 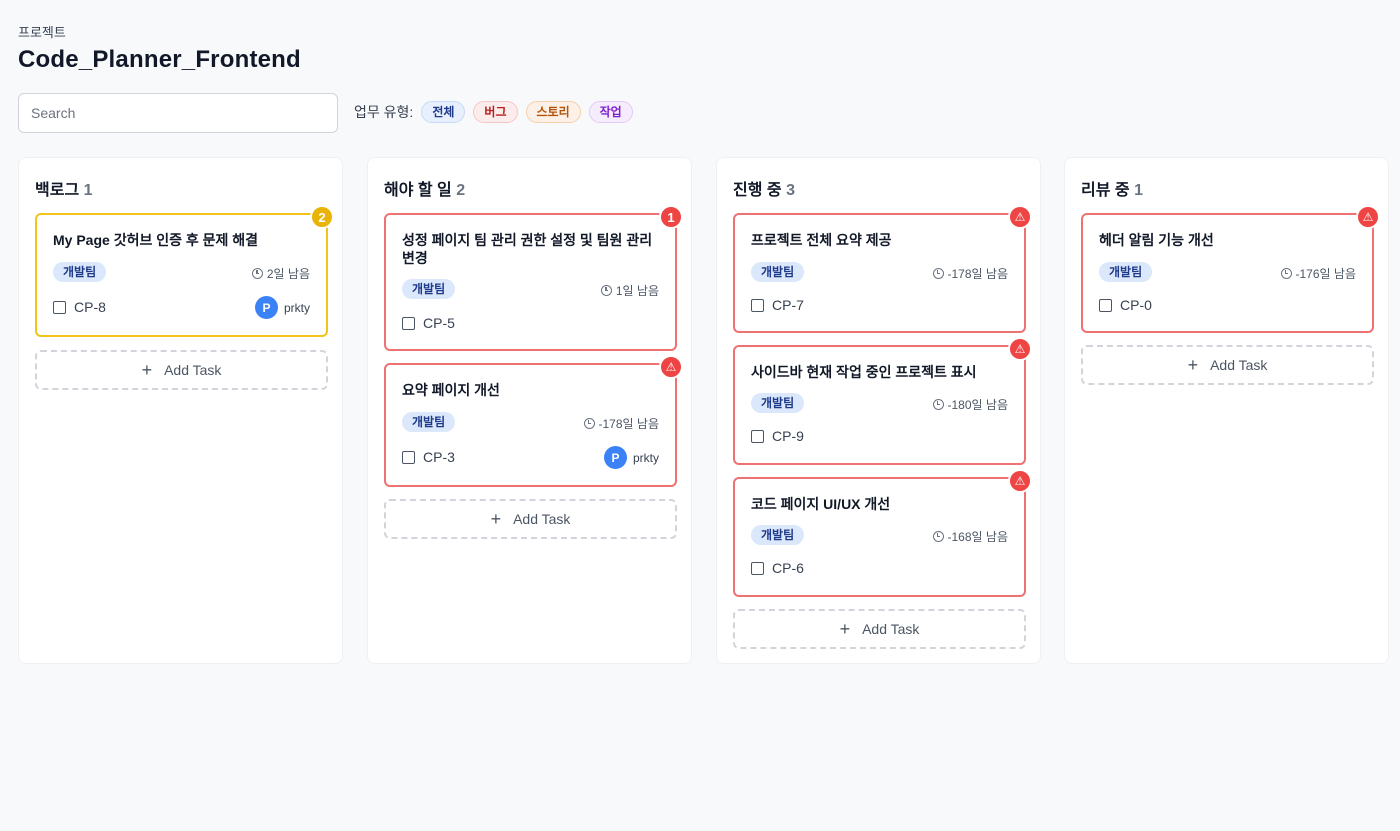 I want to click on task-card: ⚠ 헤더 알림 기능 개선 개발팀 -176일 남음 CP-0, so click(x=1230, y=269).